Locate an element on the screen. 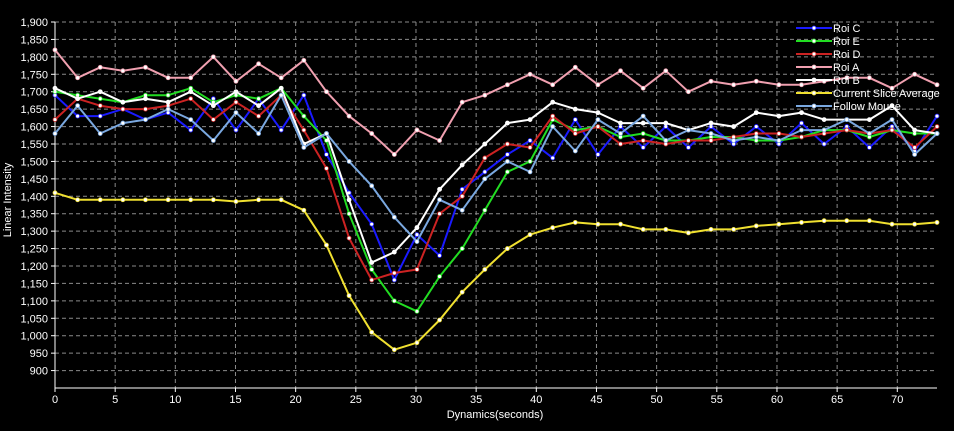 This screenshot has height=431, width=954. x-tick-label: 35 is located at coordinates (476, 400).